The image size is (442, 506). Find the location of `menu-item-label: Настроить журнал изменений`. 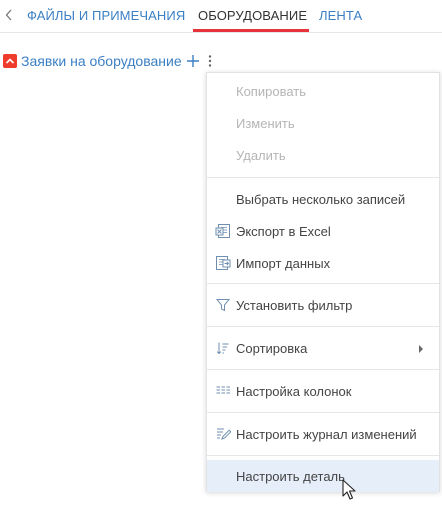

menu-item-label: Настроить журнал изменений is located at coordinates (326, 434).